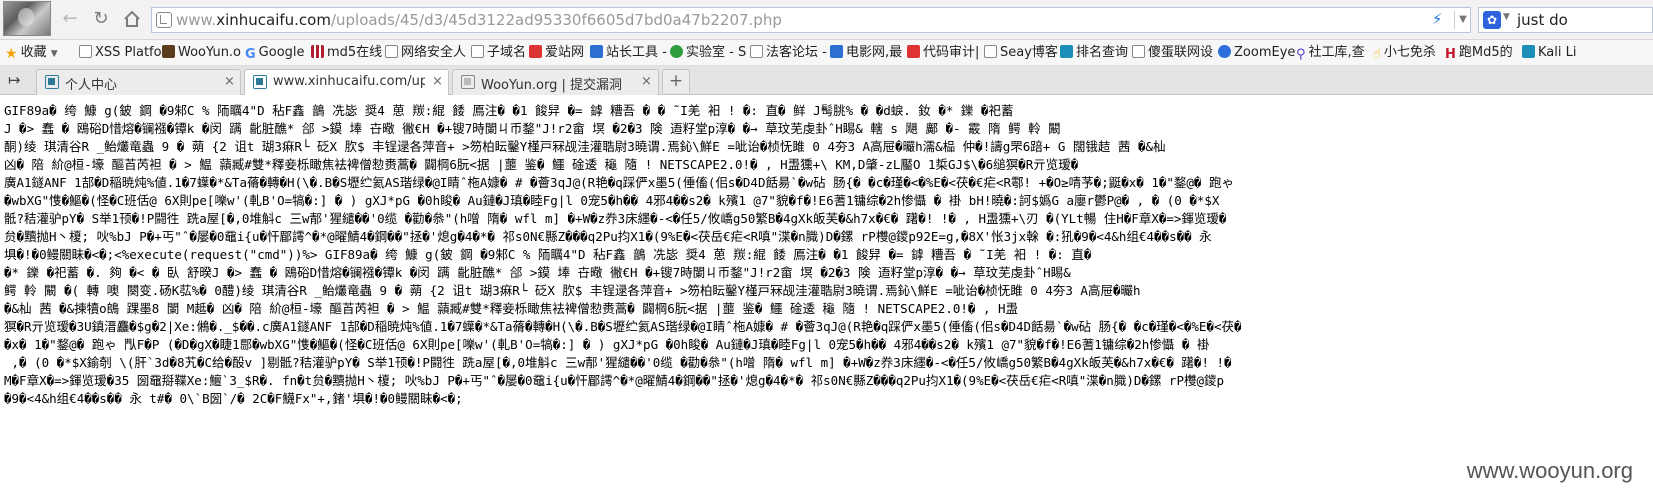 The height and width of the screenshot is (496, 1653). I want to click on bookmark-item: ZoomEye, so click(1256, 53).